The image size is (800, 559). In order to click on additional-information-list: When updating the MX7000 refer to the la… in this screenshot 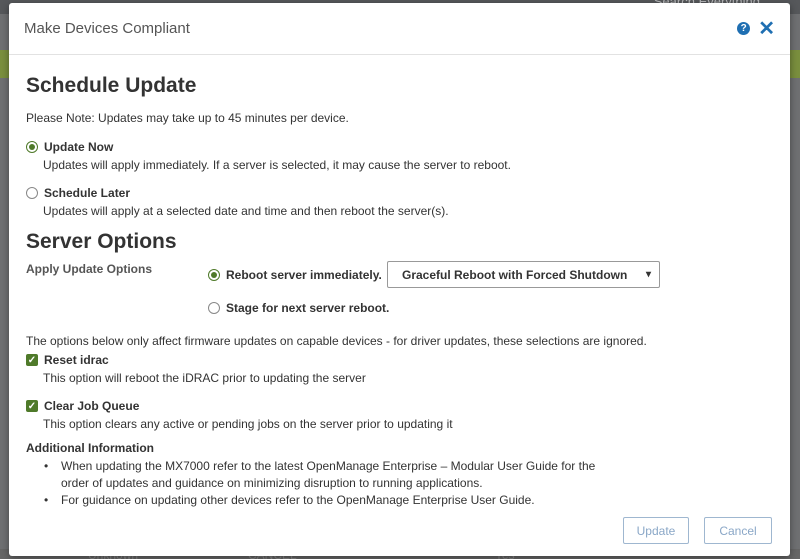, I will do `click(408, 483)`.